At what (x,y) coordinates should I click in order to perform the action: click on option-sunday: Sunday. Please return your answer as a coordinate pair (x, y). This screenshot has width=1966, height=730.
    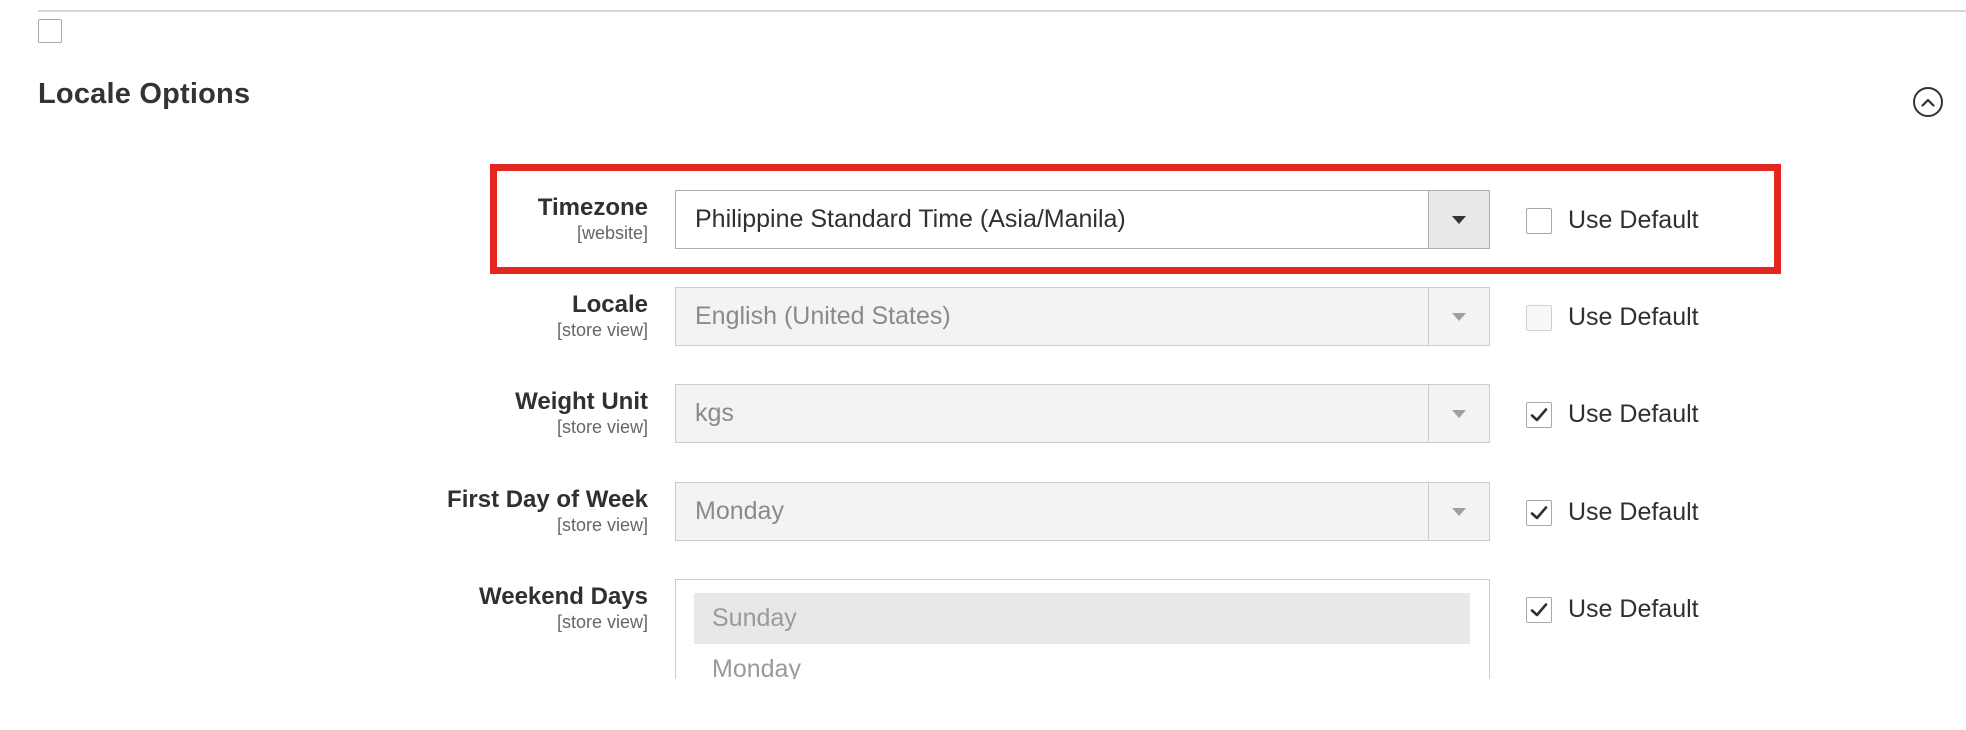
    Looking at the image, I should click on (1082, 618).